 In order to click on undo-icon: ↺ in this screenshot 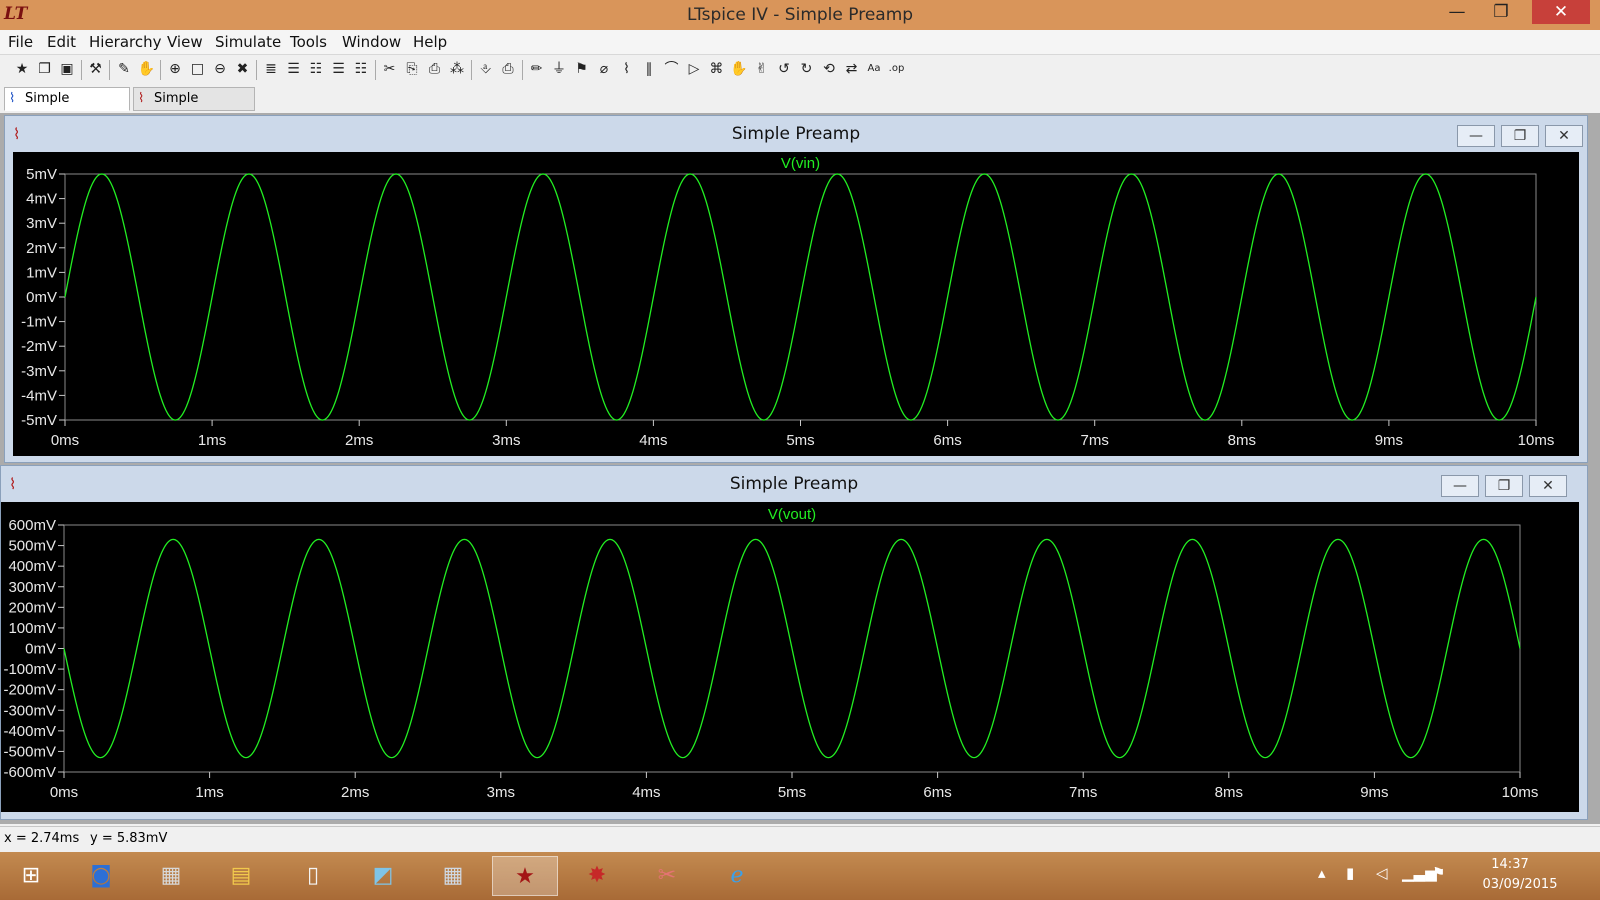, I will do `click(784, 69)`.